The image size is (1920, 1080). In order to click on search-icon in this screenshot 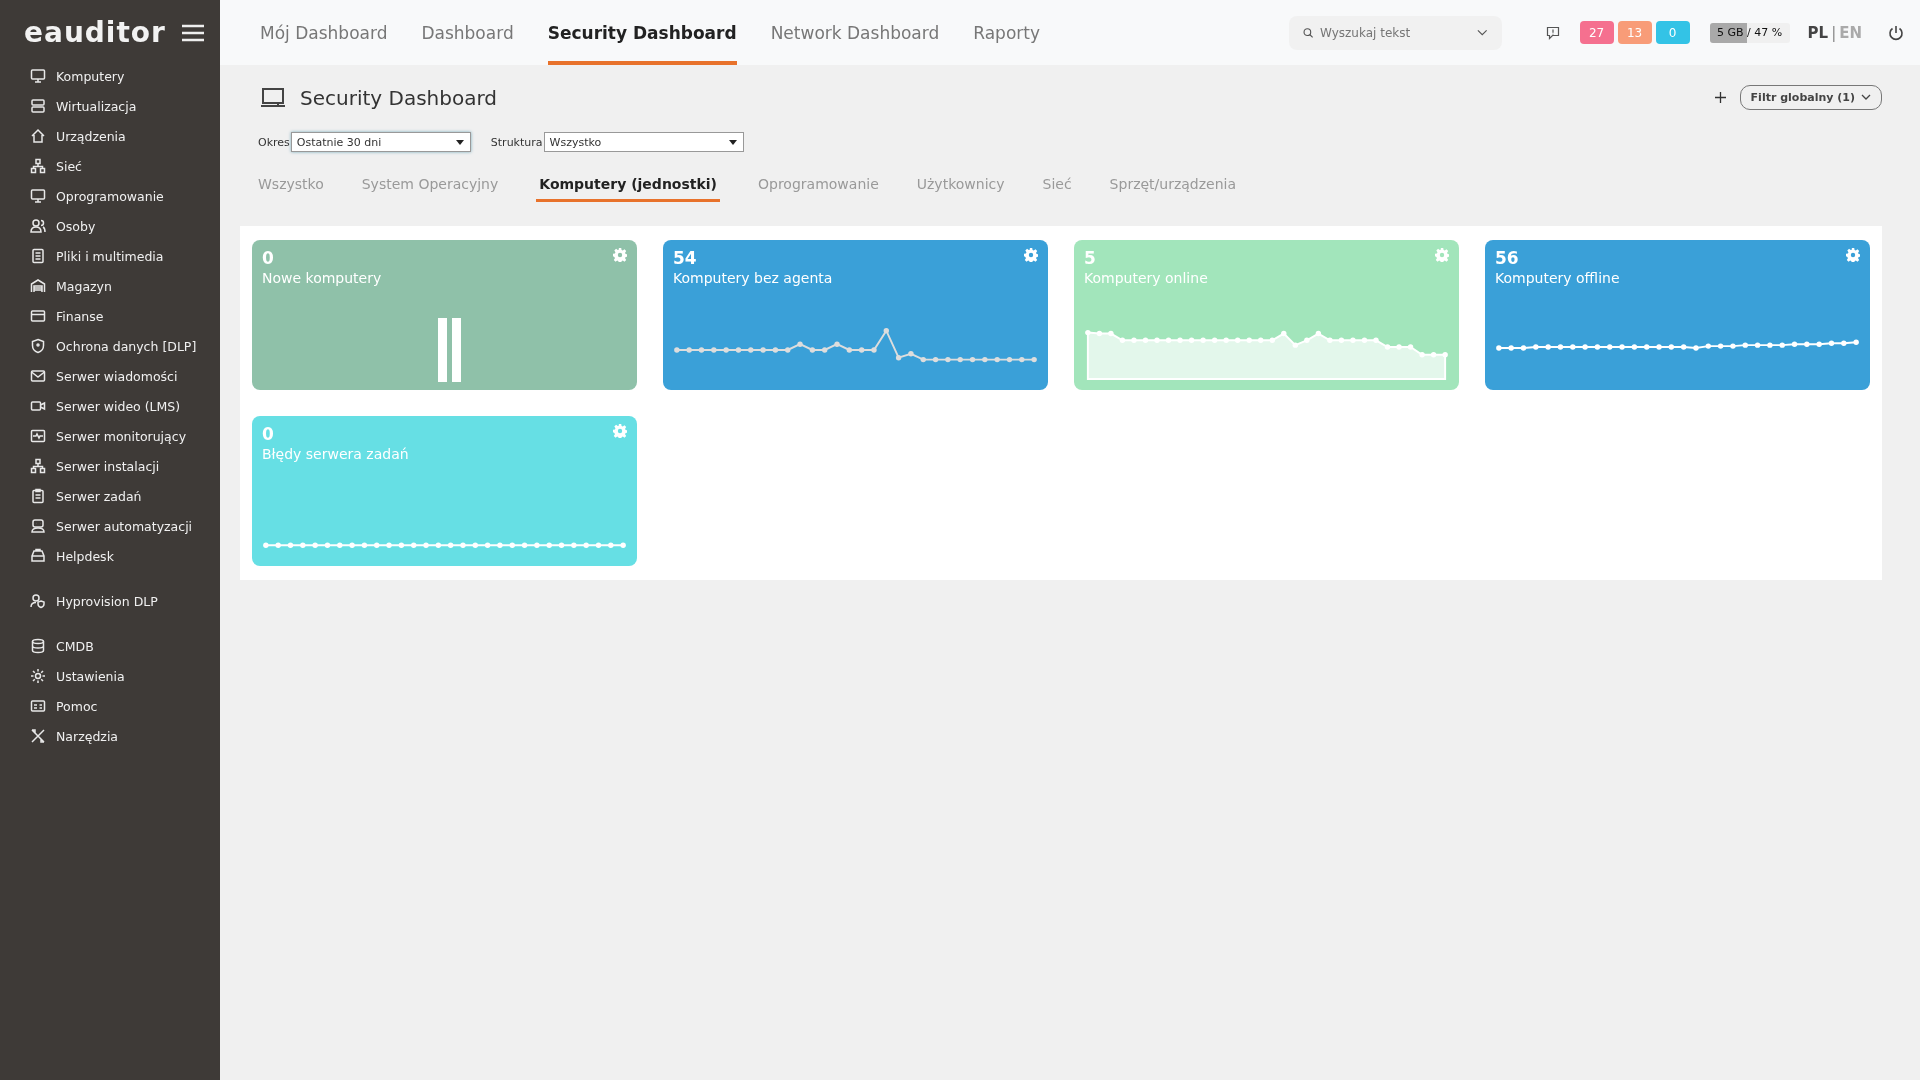, I will do `click(1308, 32)`.